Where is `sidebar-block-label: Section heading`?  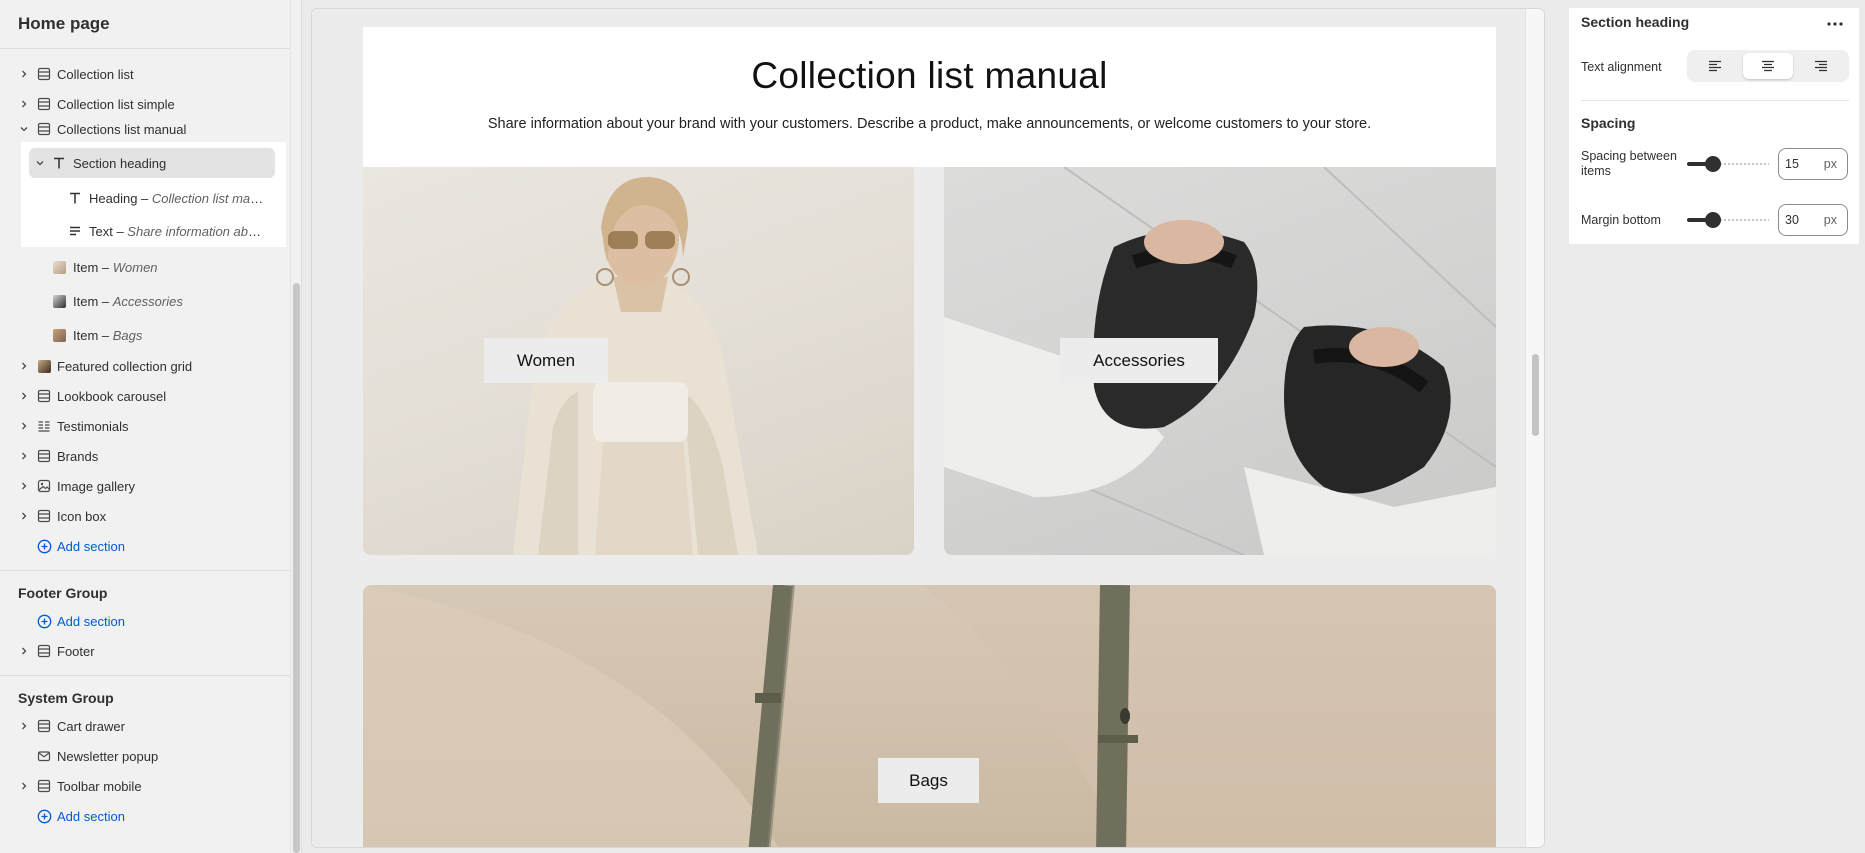 sidebar-block-label: Section heading is located at coordinates (120, 163).